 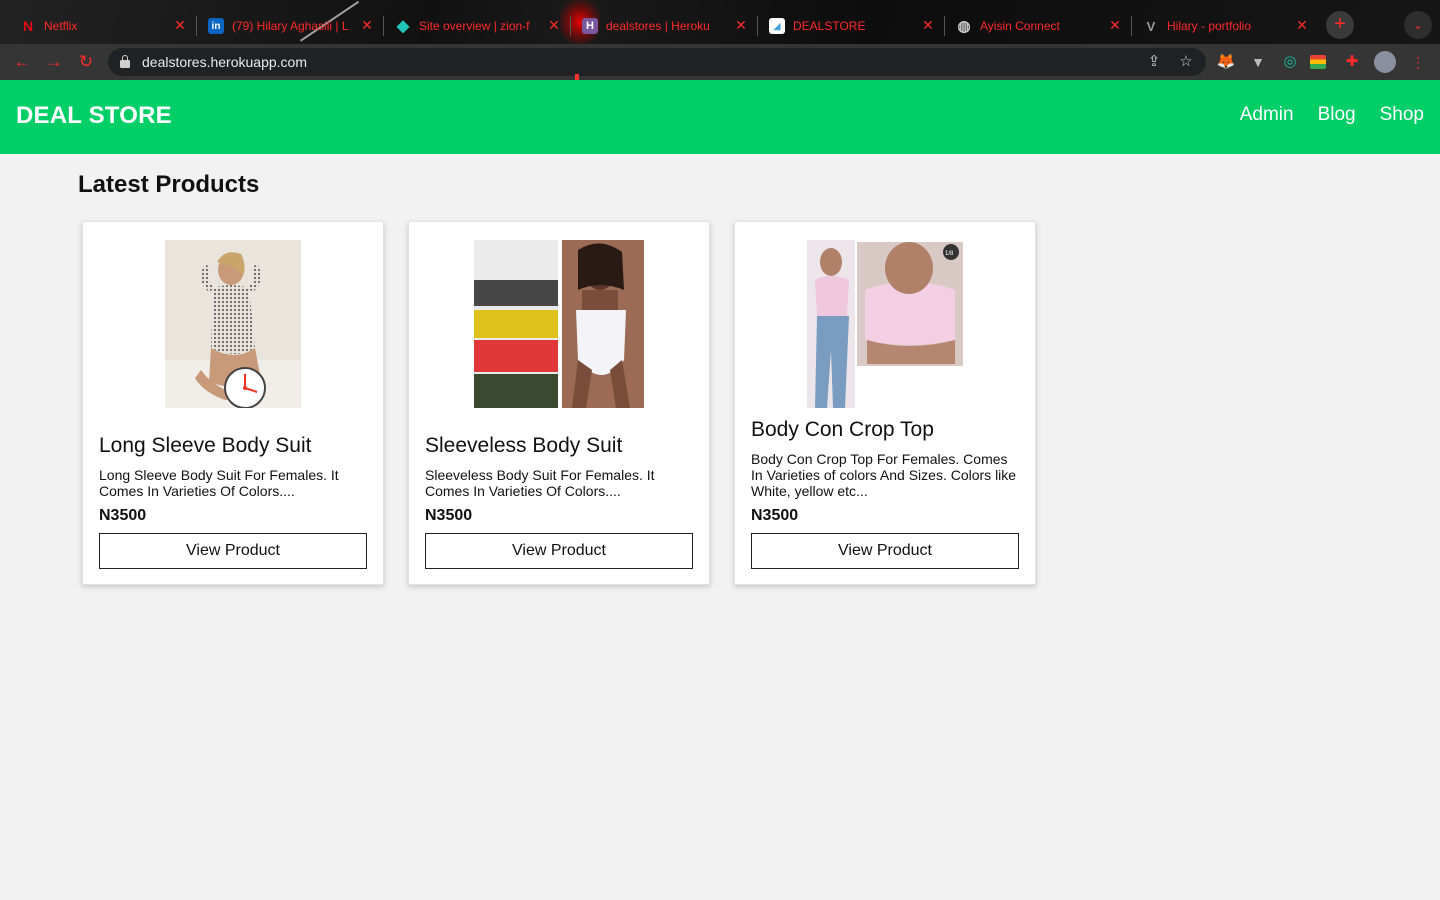 What do you see at coordinates (658, 26) in the screenshot?
I see `tab-title: dealstores | Heroku` at bounding box center [658, 26].